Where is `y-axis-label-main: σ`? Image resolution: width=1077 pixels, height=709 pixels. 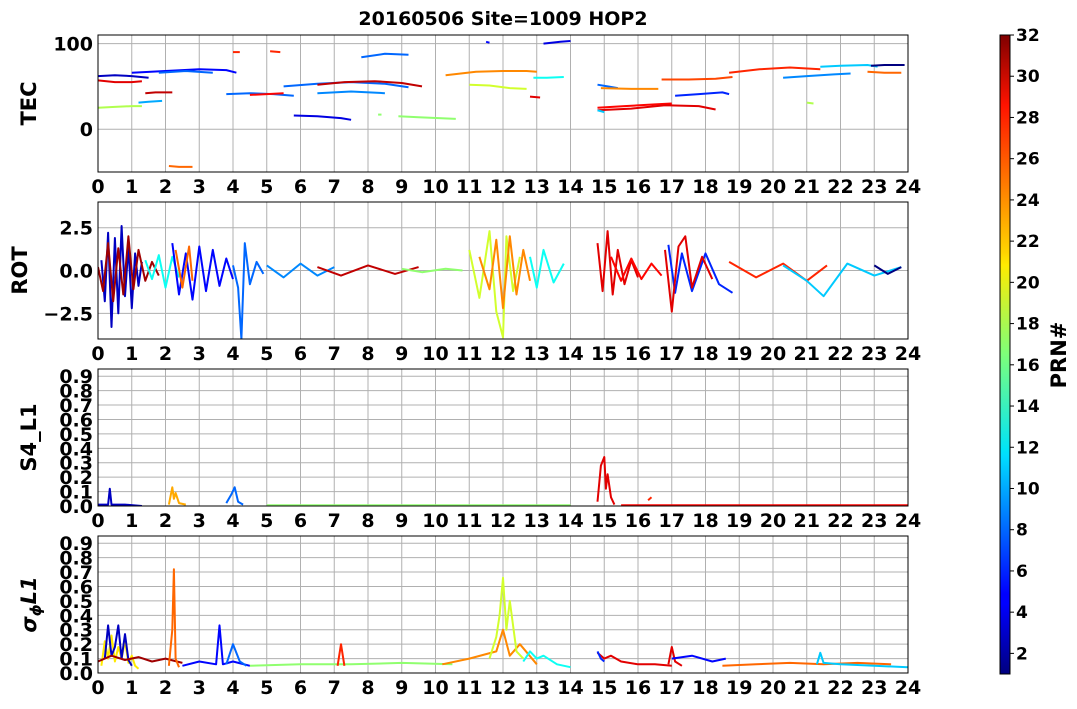
y-axis-label-main: σ is located at coordinates (29, 624).